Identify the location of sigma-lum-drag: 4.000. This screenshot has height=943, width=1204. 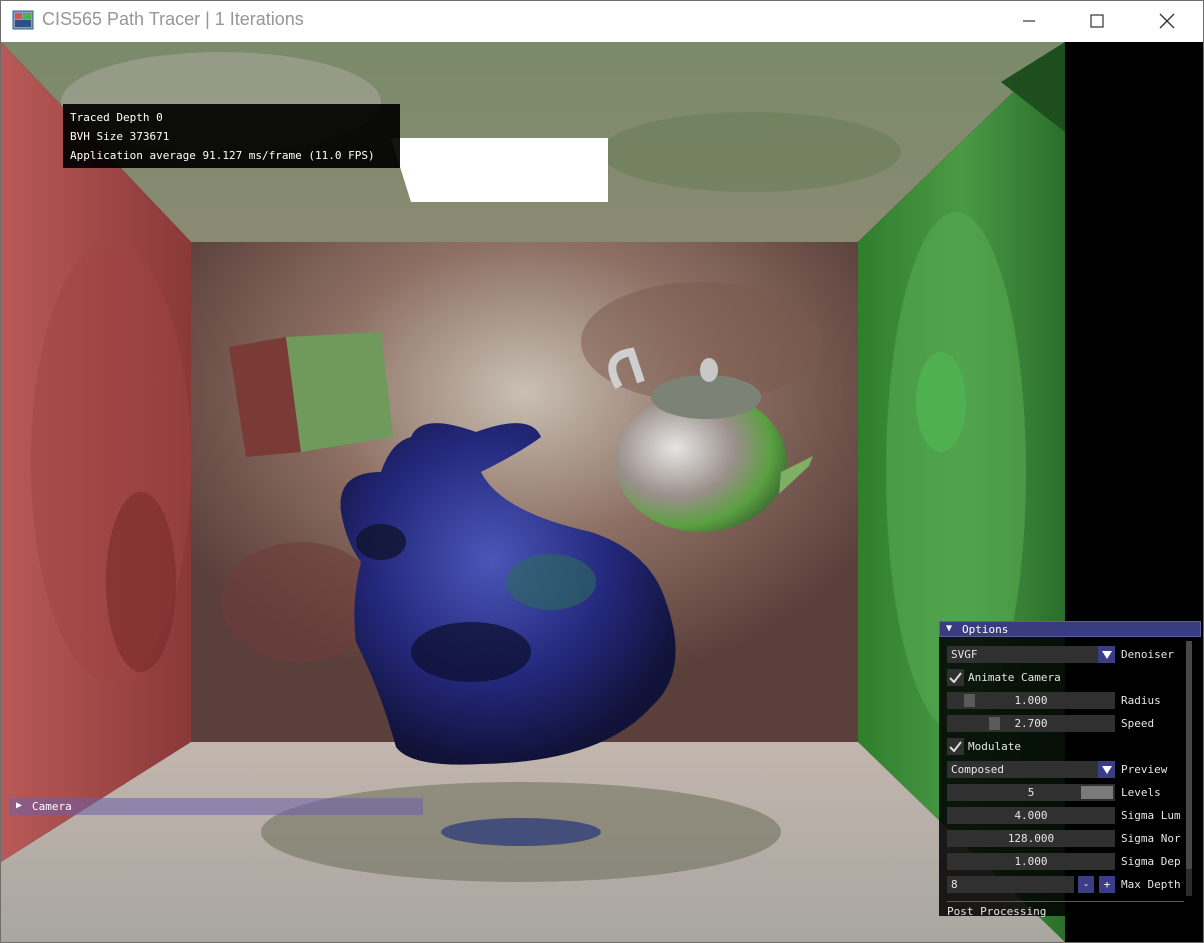
(1031, 815).